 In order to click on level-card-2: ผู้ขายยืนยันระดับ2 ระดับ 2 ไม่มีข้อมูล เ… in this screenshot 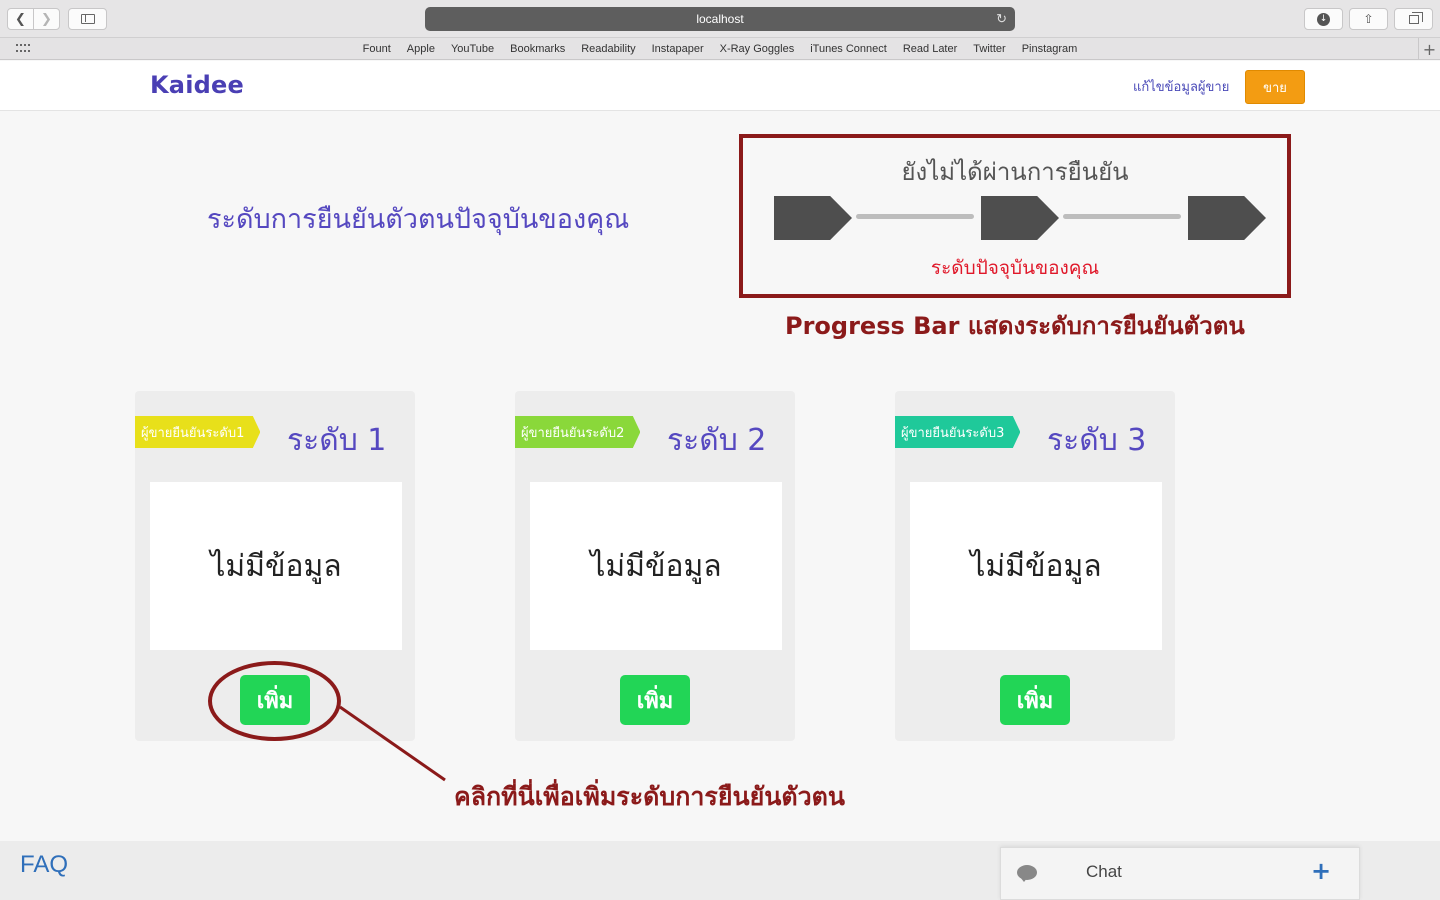, I will do `click(655, 566)`.